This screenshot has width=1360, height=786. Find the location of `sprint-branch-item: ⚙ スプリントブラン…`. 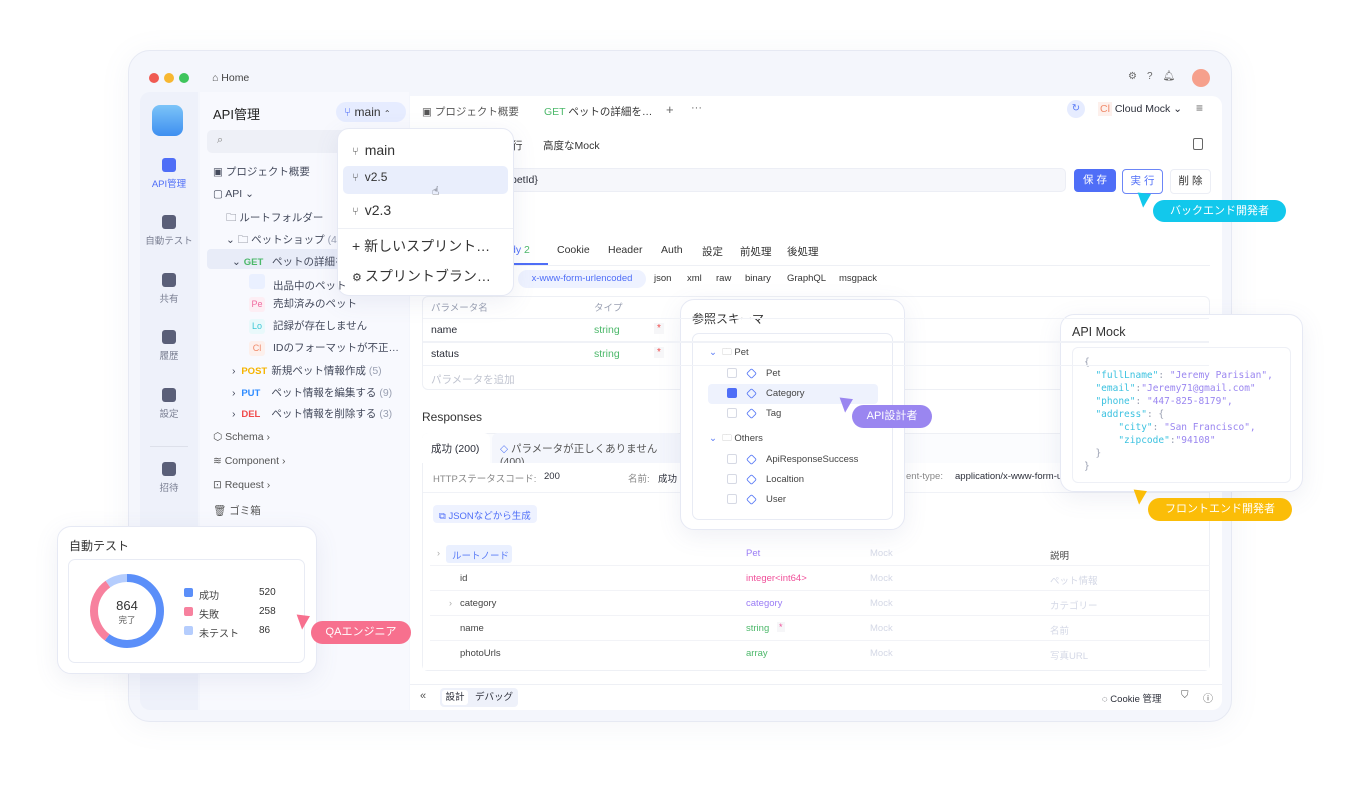

sprint-branch-item: ⚙ スプリントブラン… is located at coordinates (421, 276).